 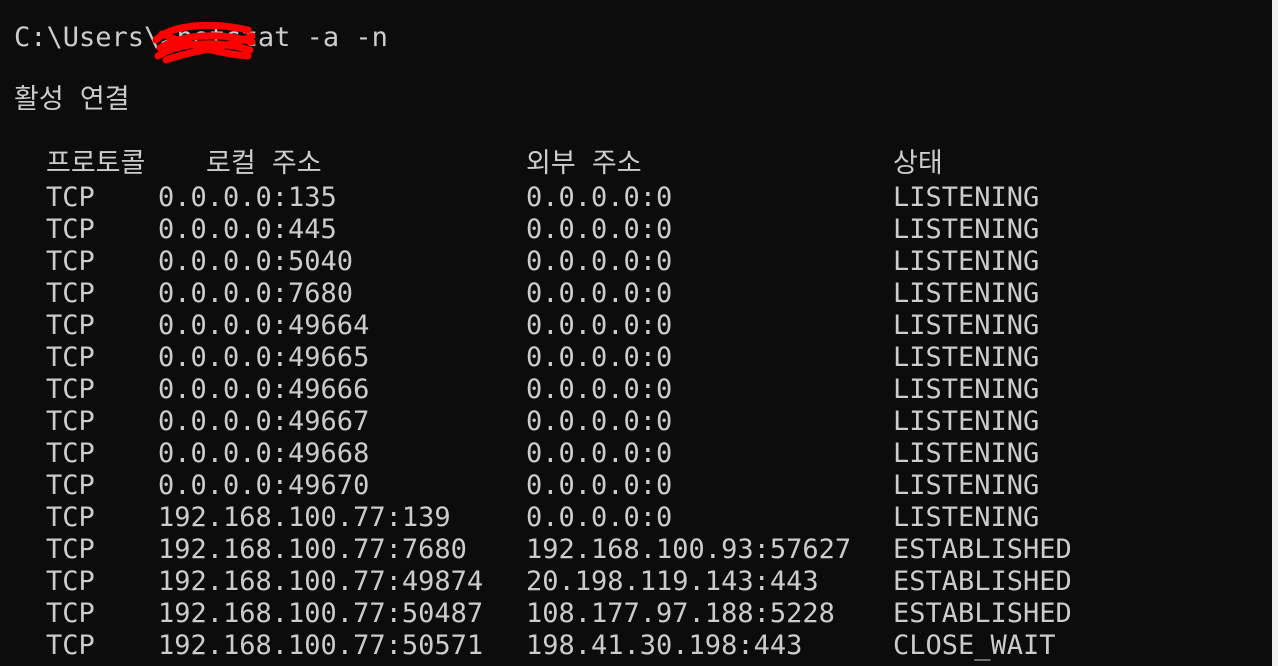 What do you see at coordinates (312, 549) in the screenshot?
I see `cell-local-address: 192.168.100.77:7680` at bounding box center [312, 549].